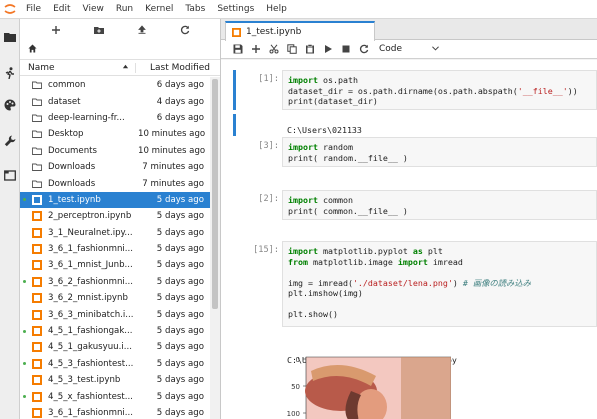 The width and height of the screenshot is (597, 419). I want to click on home-icon, so click(32, 50).